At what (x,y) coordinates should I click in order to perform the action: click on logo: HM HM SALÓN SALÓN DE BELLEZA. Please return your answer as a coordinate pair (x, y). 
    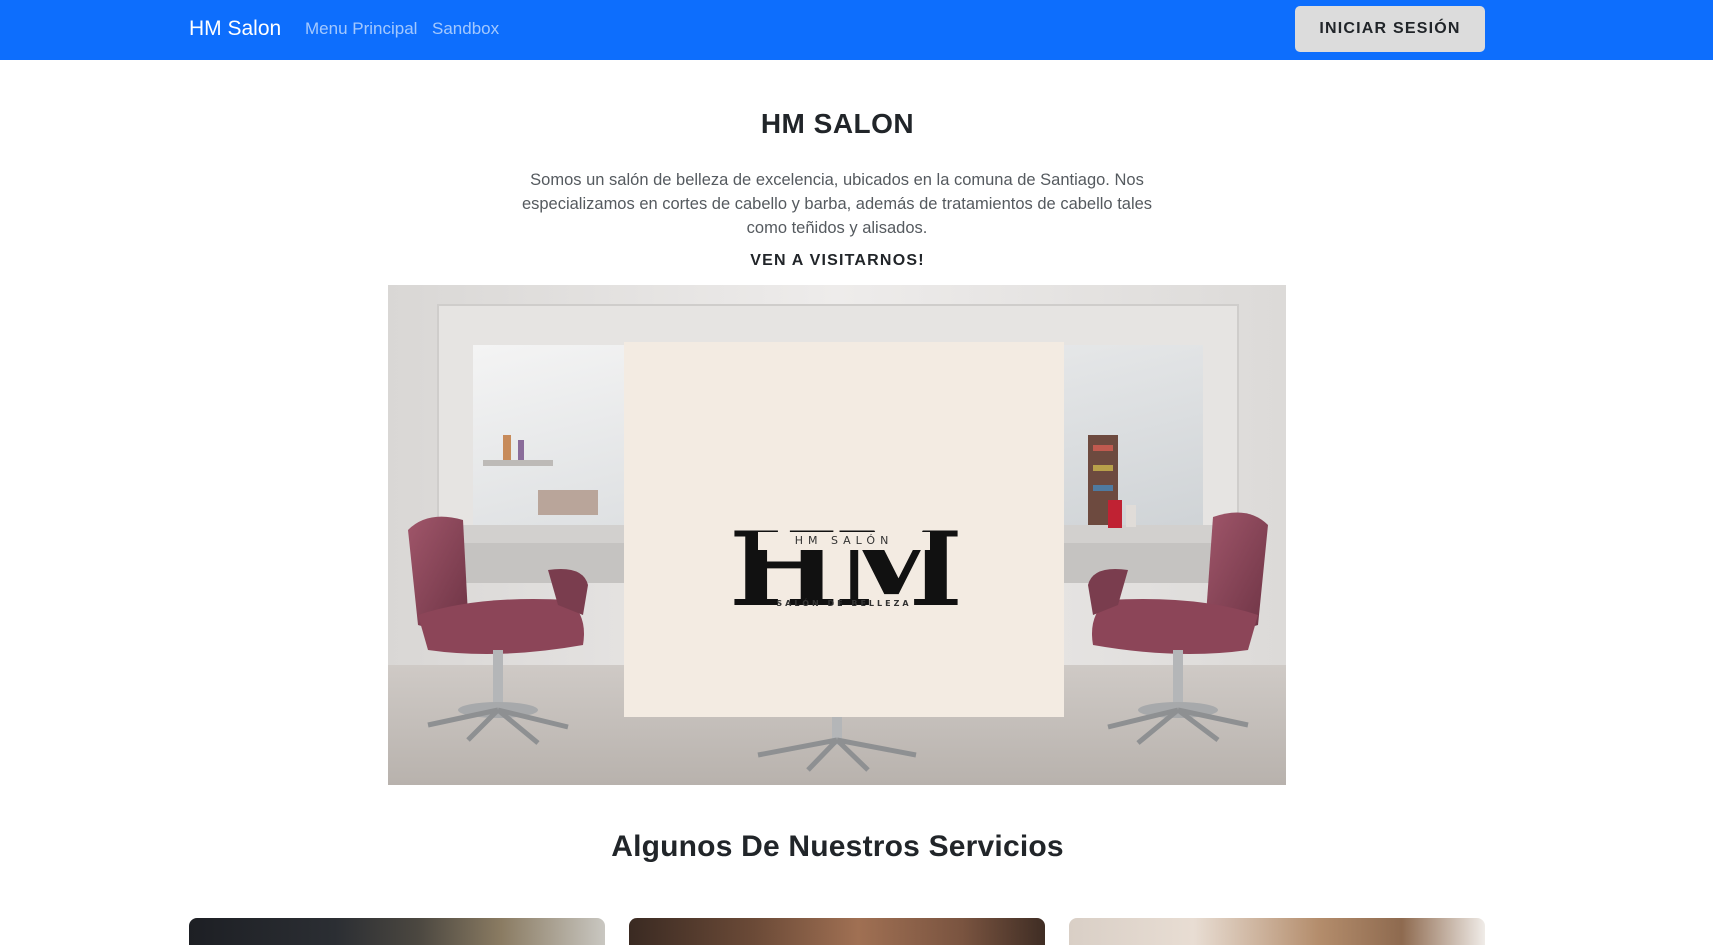
    Looking at the image, I should click on (844, 529).